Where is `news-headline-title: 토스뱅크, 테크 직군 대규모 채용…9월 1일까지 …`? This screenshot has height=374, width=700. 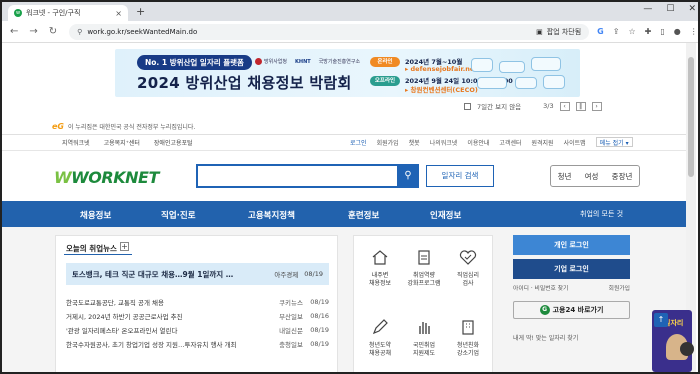 news-headline-title: 토스뱅크, 테크 직군 대규모 채용…9월 1일까지 … is located at coordinates (153, 274).